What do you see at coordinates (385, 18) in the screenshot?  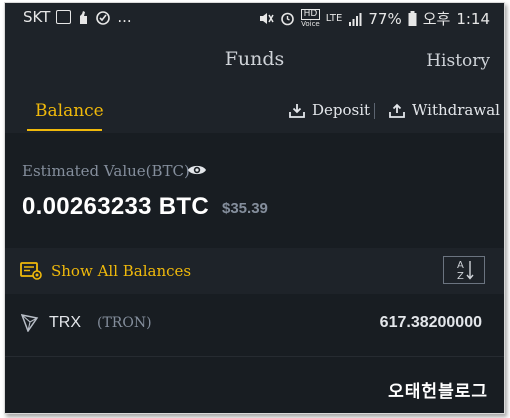 I see `battery-percent: 77%` at bounding box center [385, 18].